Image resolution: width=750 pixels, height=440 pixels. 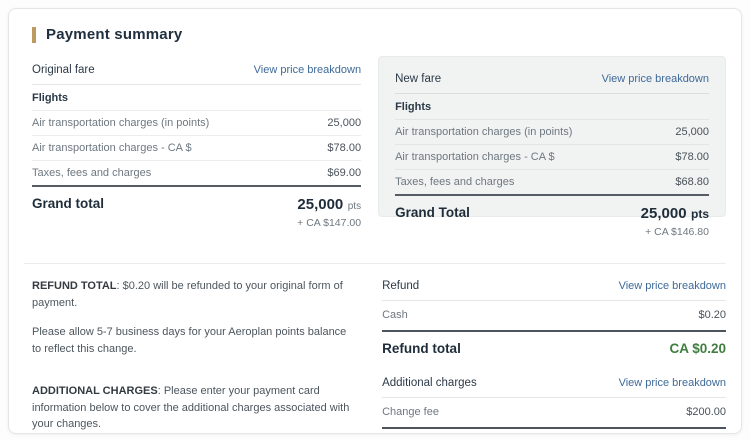 I want to click on grand-total-label: Grand Total, so click(x=432, y=212).